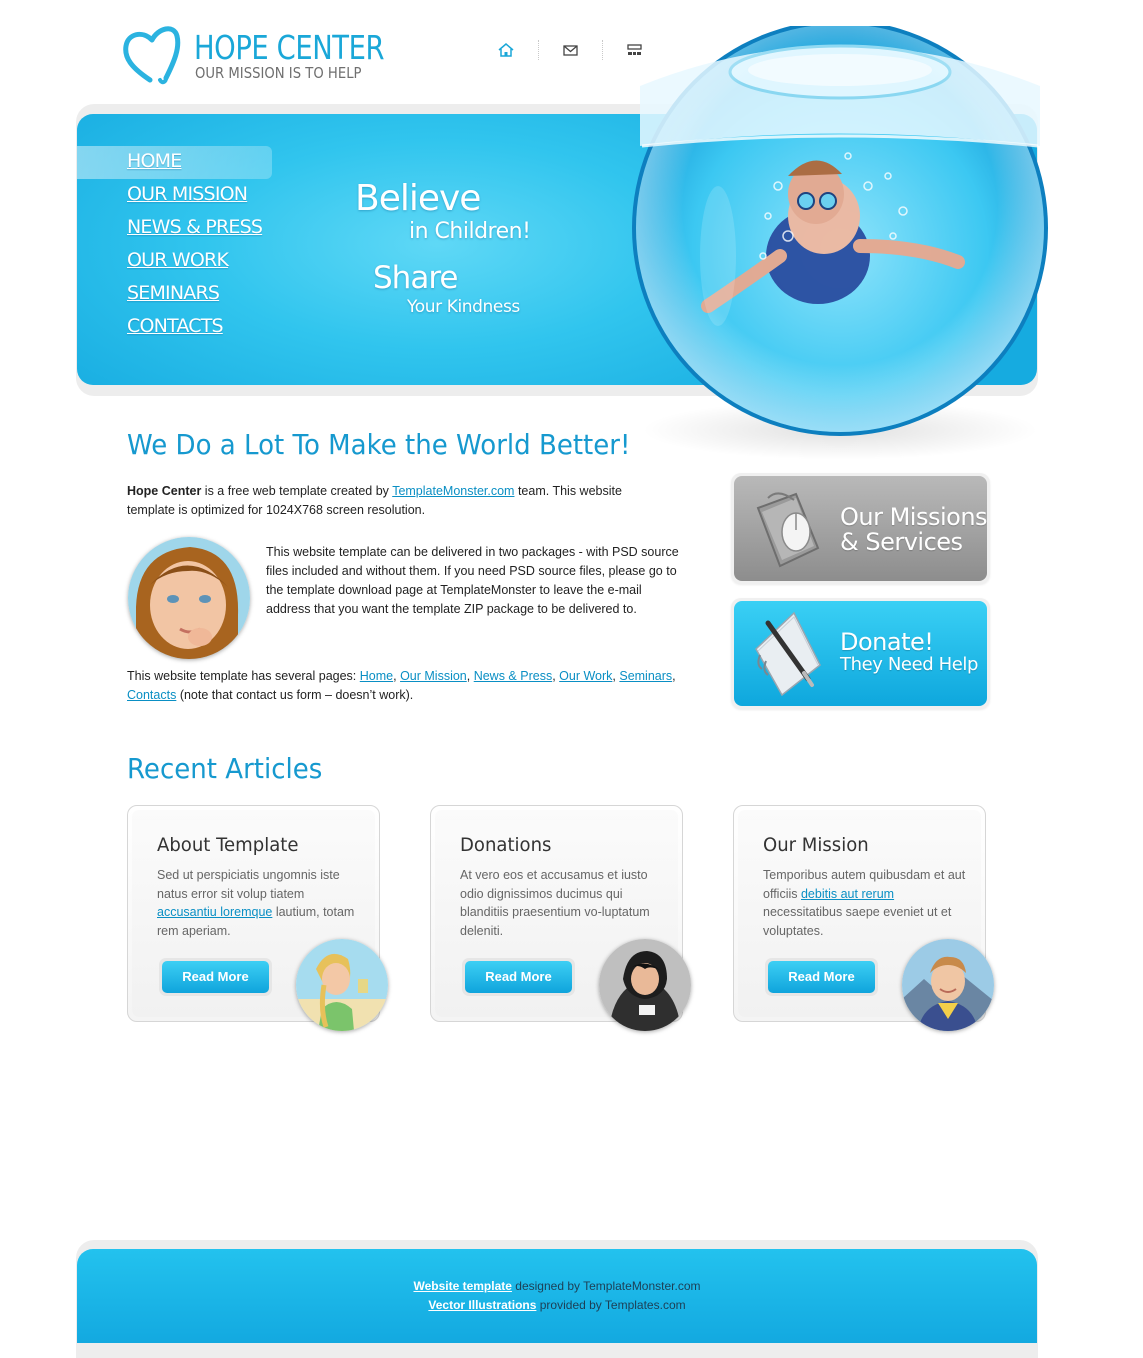 This screenshot has height=1358, width=1143. What do you see at coordinates (418, 198) in the screenshot?
I see `slogan-believe: Believe` at bounding box center [418, 198].